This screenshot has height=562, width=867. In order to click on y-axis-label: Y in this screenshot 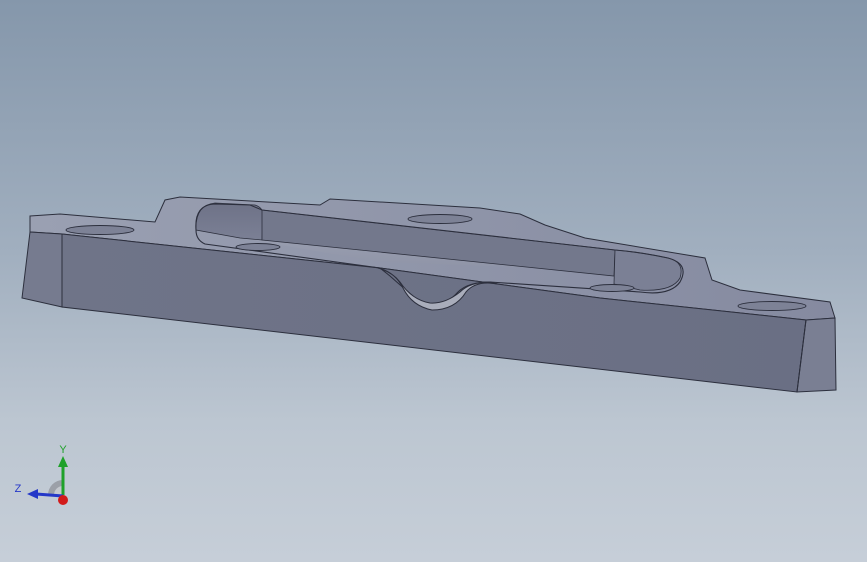, I will do `click(63, 450)`.